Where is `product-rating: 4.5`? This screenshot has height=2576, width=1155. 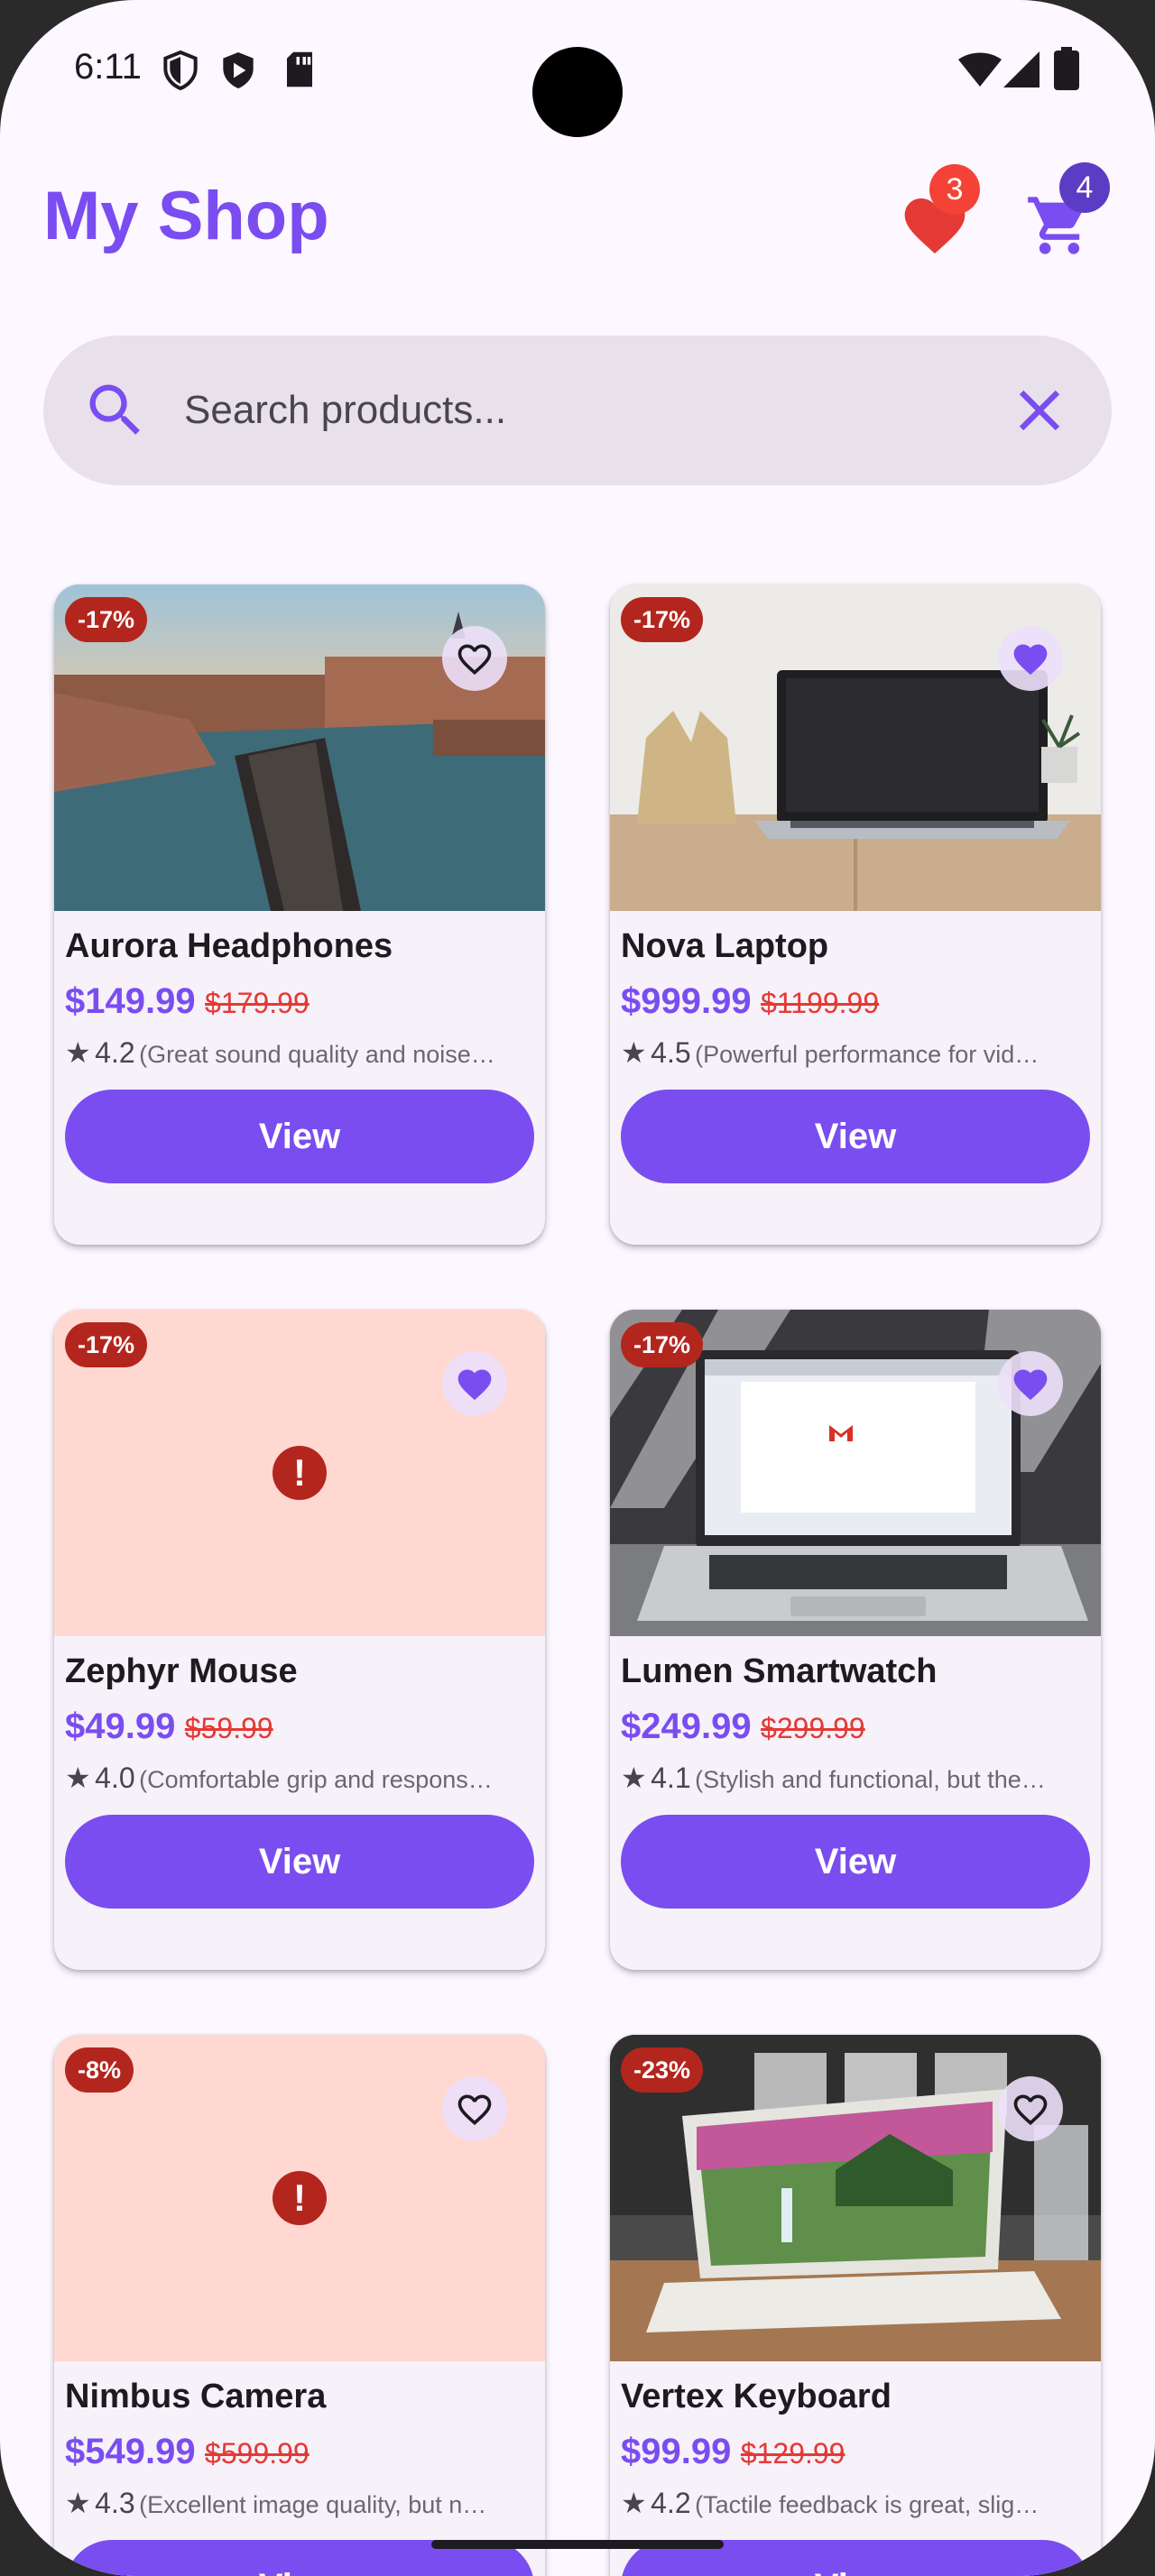
product-rating: 4.5 is located at coordinates (671, 1052).